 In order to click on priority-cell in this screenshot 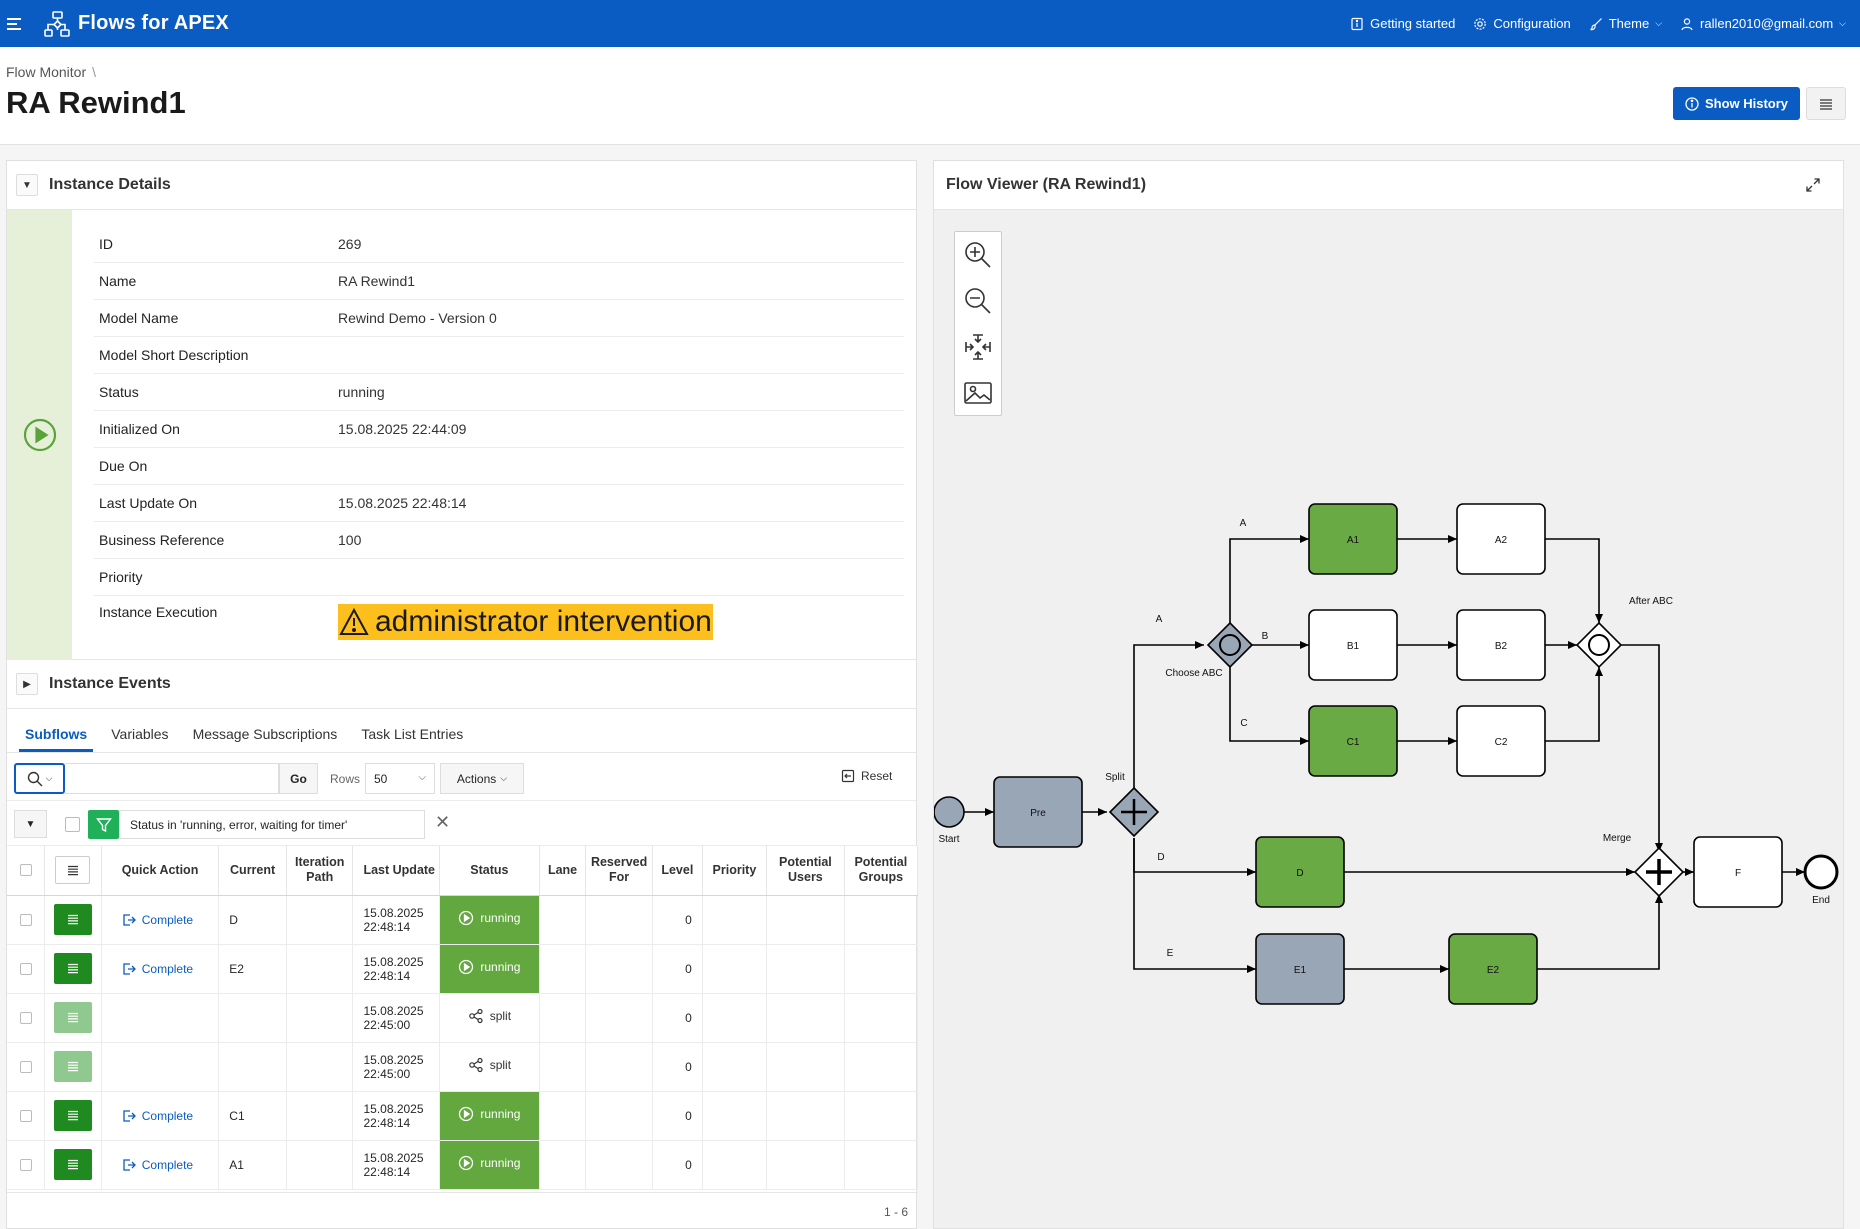, I will do `click(735, 1116)`.